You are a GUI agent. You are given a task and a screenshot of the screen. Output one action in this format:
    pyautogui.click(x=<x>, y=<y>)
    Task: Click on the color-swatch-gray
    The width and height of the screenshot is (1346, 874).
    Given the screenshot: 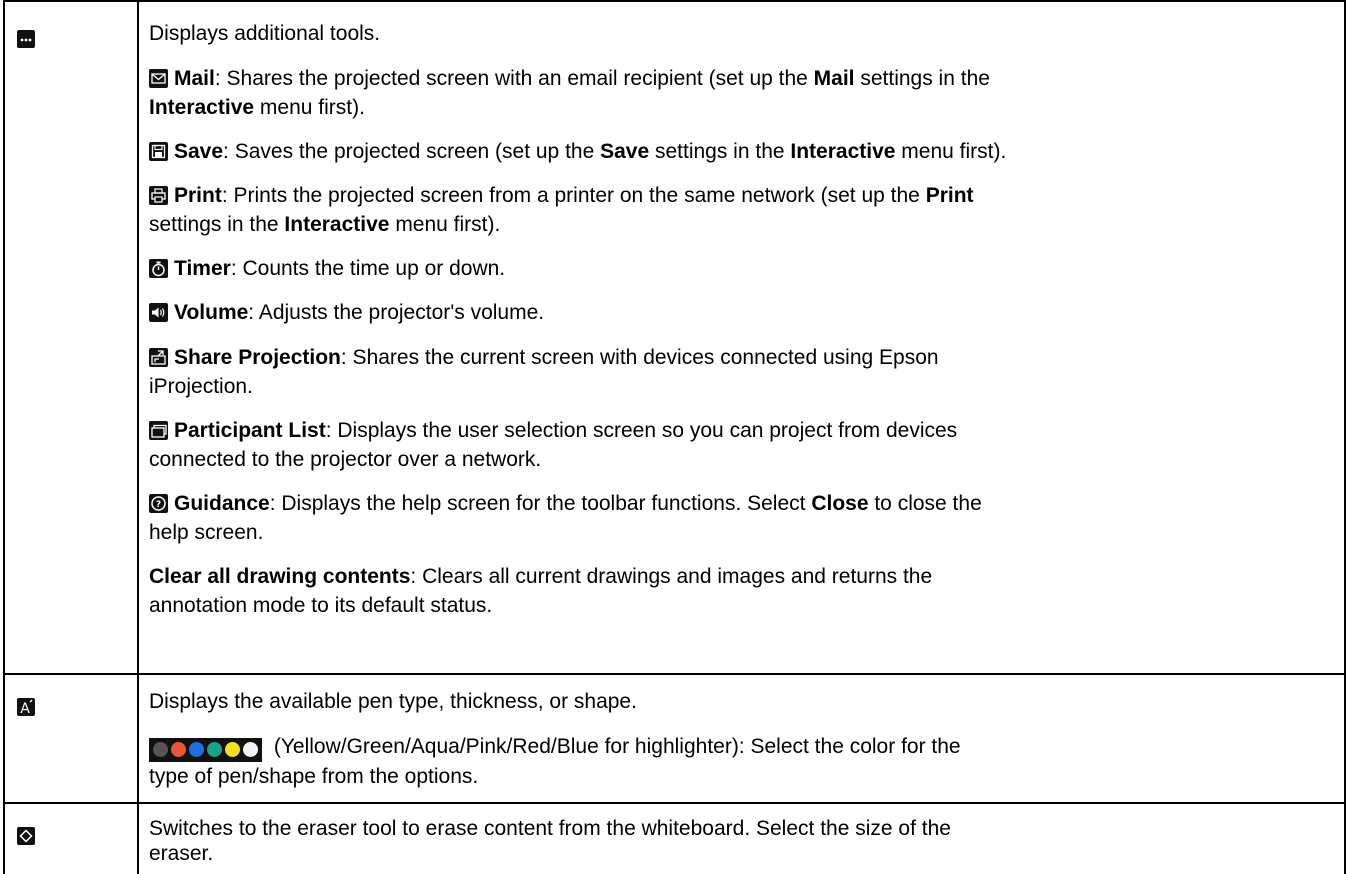 What is the action you would take?
    pyautogui.click(x=160, y=749)
    